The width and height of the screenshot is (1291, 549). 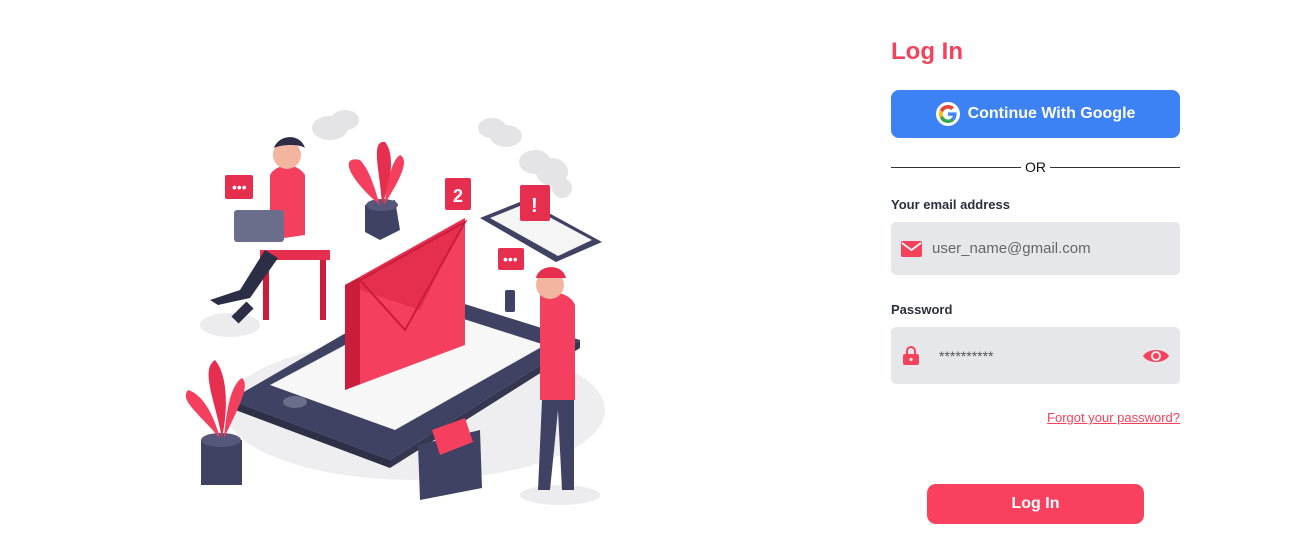 What do you see at coordinates (1115, 167) in the screenshot?
I see `divider-line-right` at bounding box center [1115, 167].